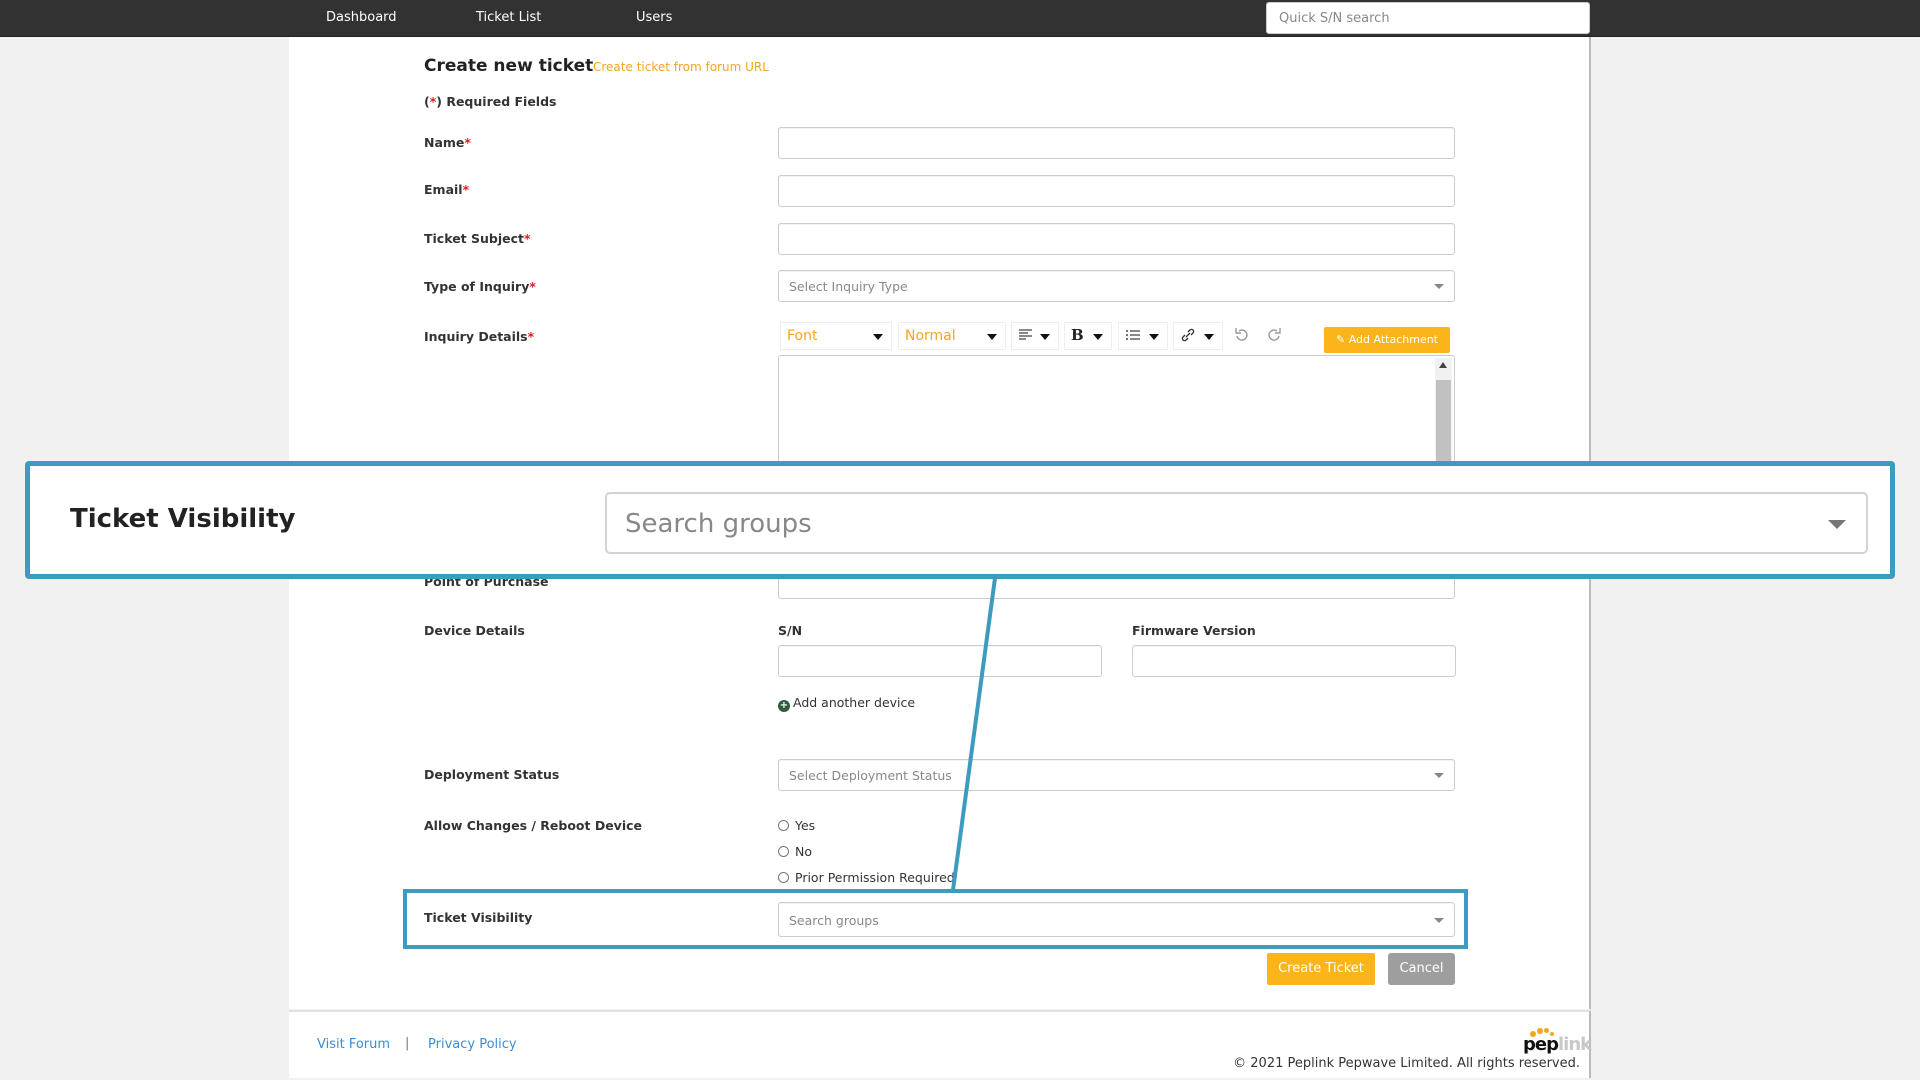  Describe the element at coordinates (803, 851) in the screenshot. I see `radio-no-label: No` at that location.